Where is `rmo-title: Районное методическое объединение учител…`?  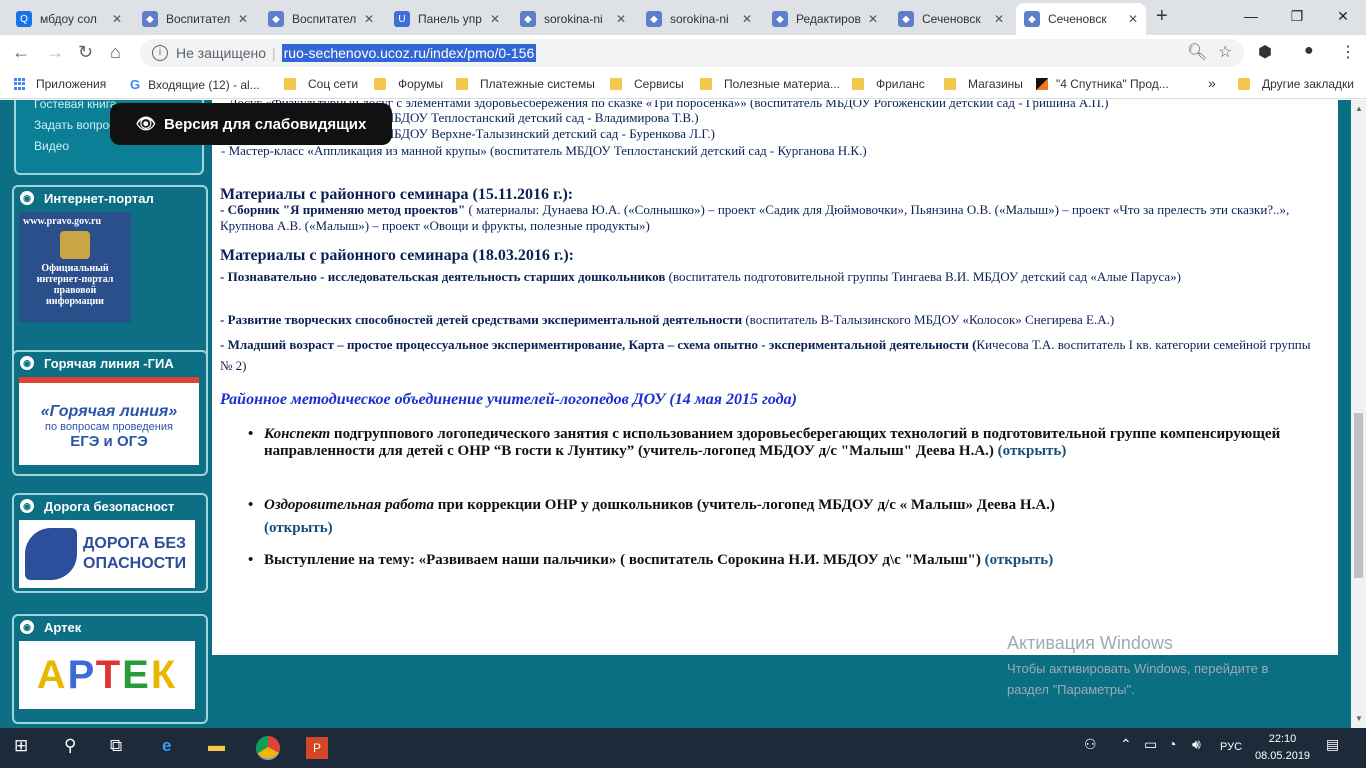 rmo-title: Районное методическое объединение учител… is located at coordinates (508, 399).